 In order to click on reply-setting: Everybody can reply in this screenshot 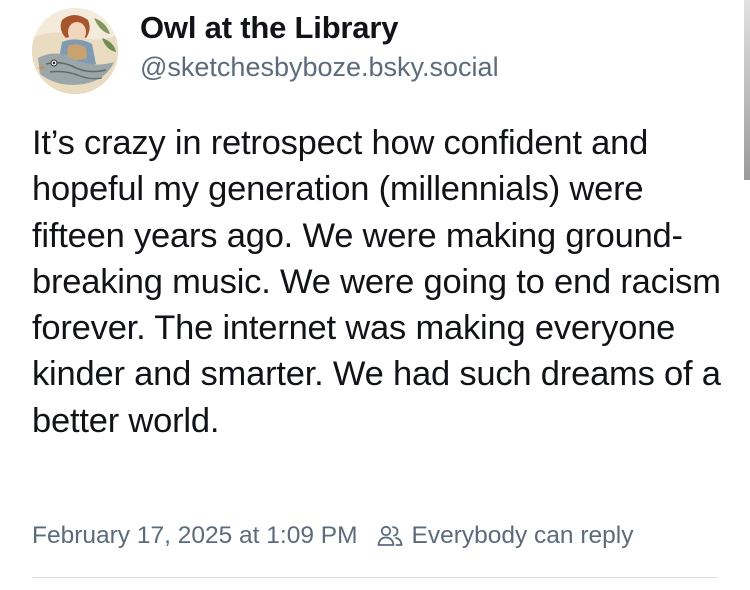, I will do `click(505, 536)`.